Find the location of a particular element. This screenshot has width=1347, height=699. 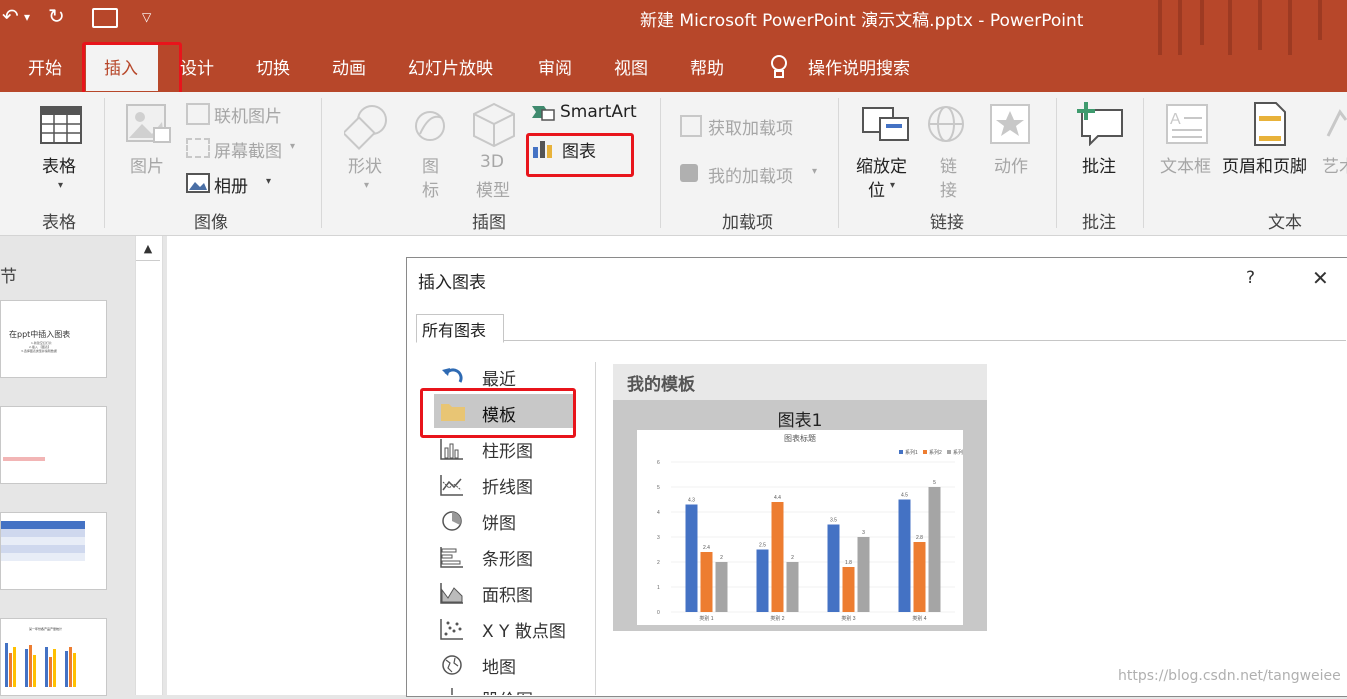

bar-chart-icon is located at coordinates (451, 557).